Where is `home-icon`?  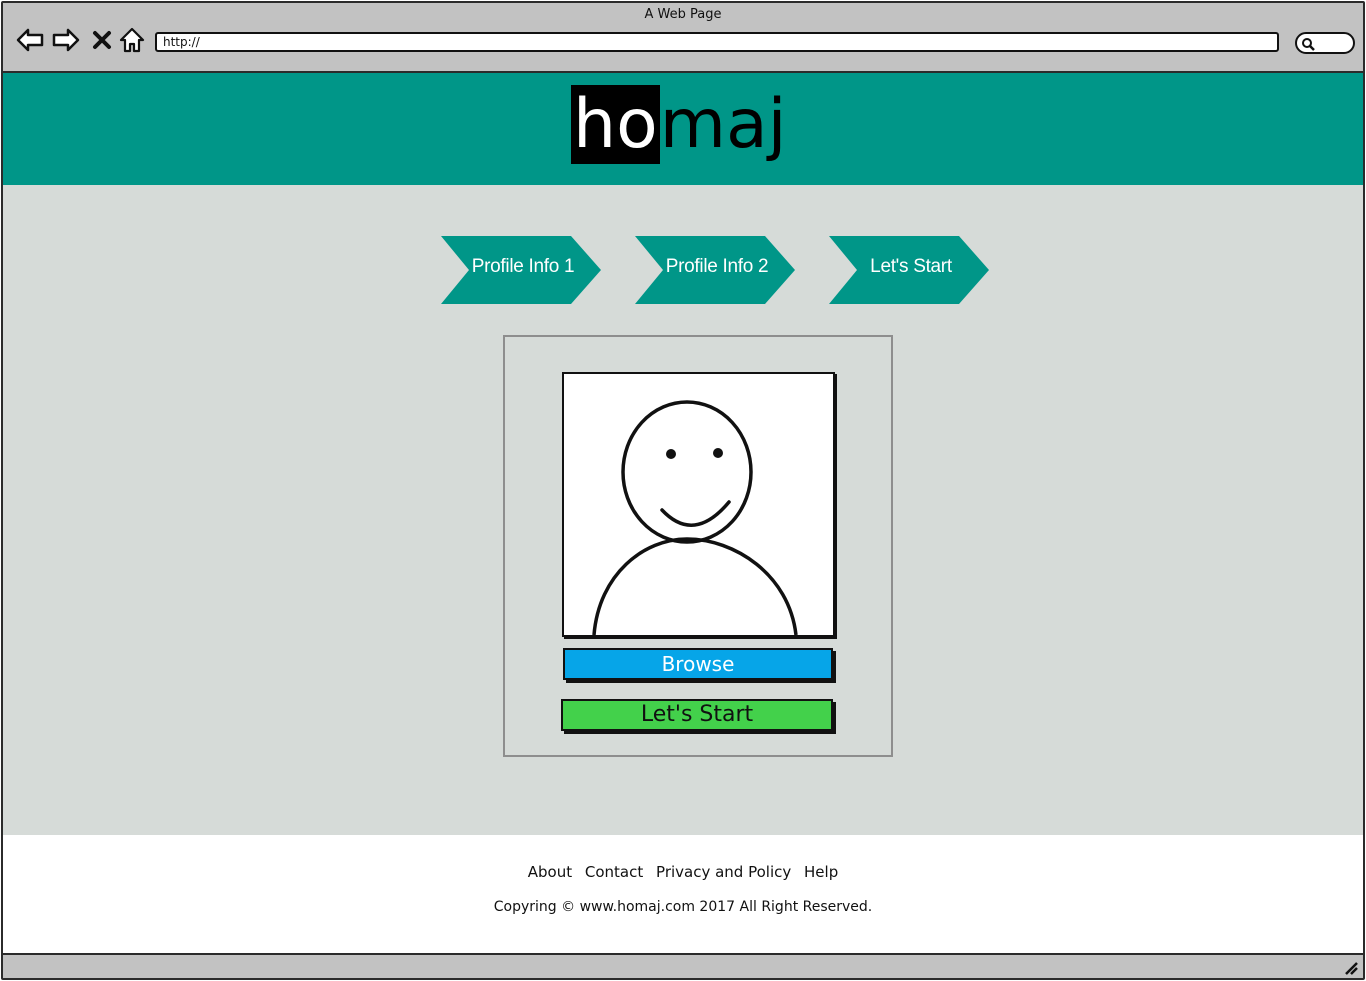
home-icon is located at coordinates (131, 40).